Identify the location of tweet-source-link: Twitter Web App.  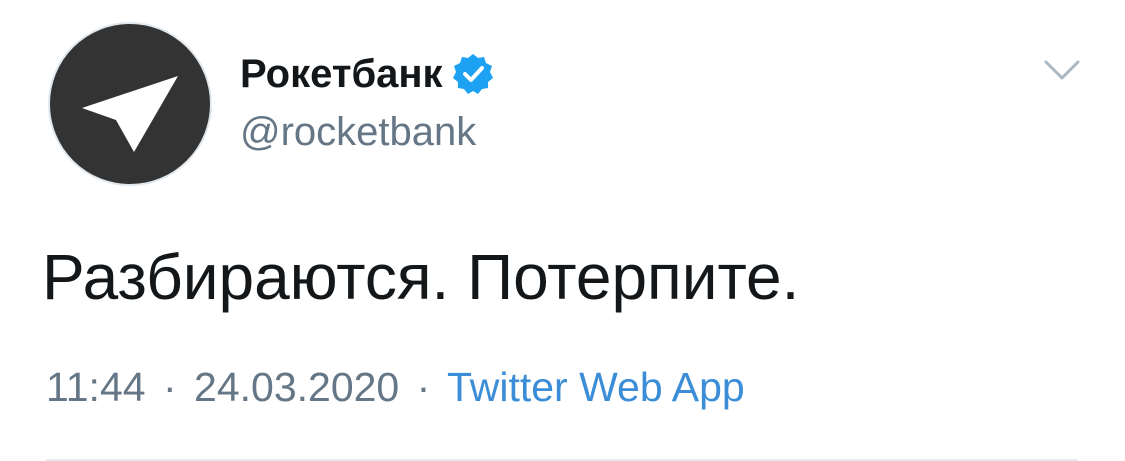
(596, 387).